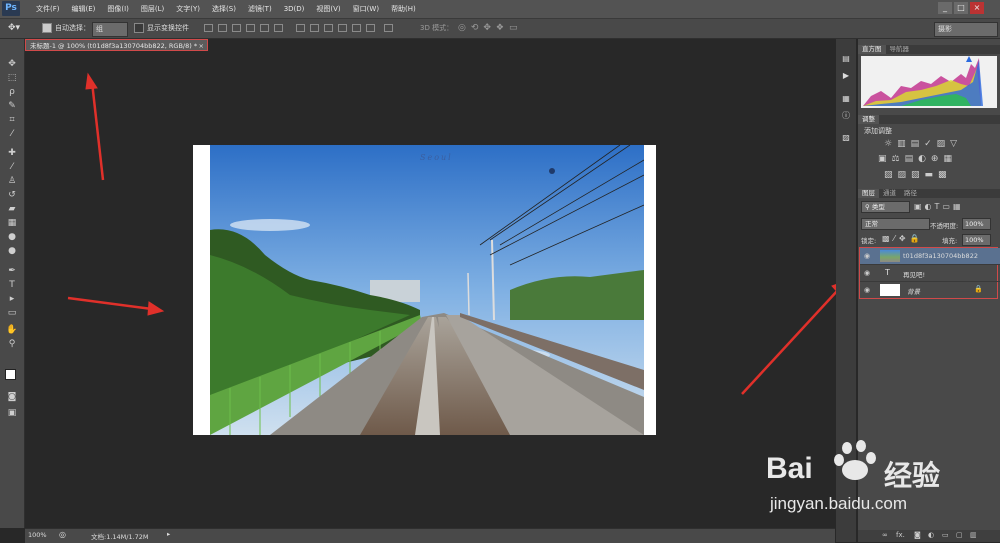  I want to click on align-right-icon, so click(278, 28).